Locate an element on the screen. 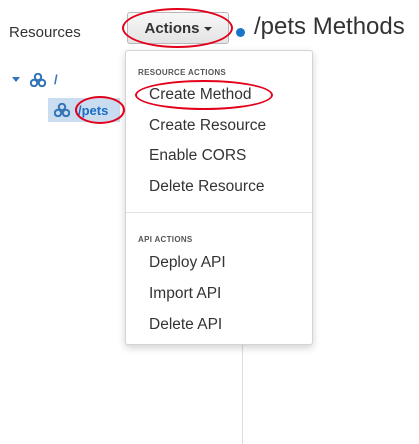 This screenshot has width=419, height=444. resource-actions-header: RESOURCE ACTIONS is located at coordinates (182, 72).